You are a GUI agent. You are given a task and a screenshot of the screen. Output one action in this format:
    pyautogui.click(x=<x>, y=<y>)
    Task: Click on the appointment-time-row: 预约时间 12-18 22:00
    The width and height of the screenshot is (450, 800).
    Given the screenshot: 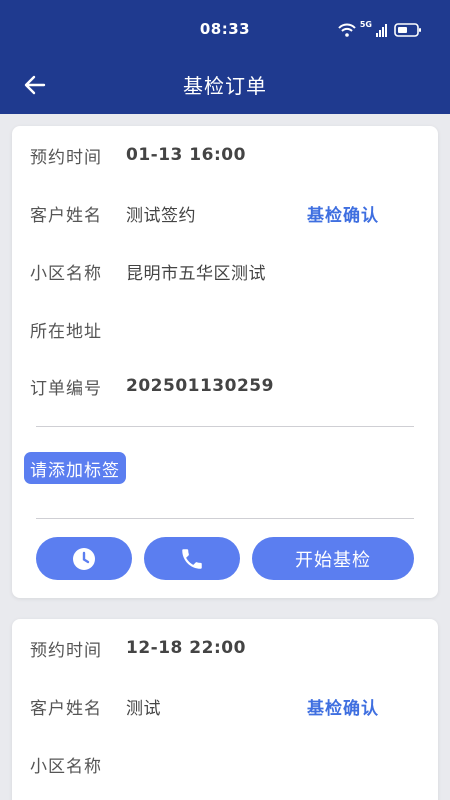 What is the action you would take?
    pyautogui.click(x=138, y=648)
    